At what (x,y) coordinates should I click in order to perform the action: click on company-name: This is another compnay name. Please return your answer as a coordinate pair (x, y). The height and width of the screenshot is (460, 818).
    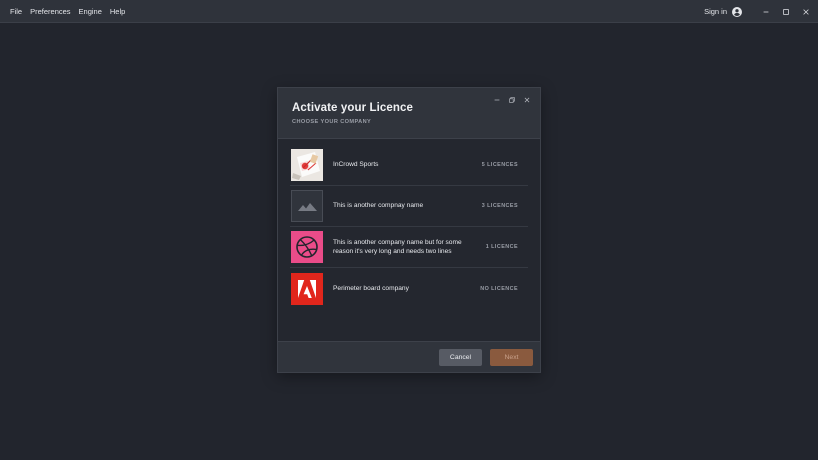
    Looking at the image, I should click on (378, 206).